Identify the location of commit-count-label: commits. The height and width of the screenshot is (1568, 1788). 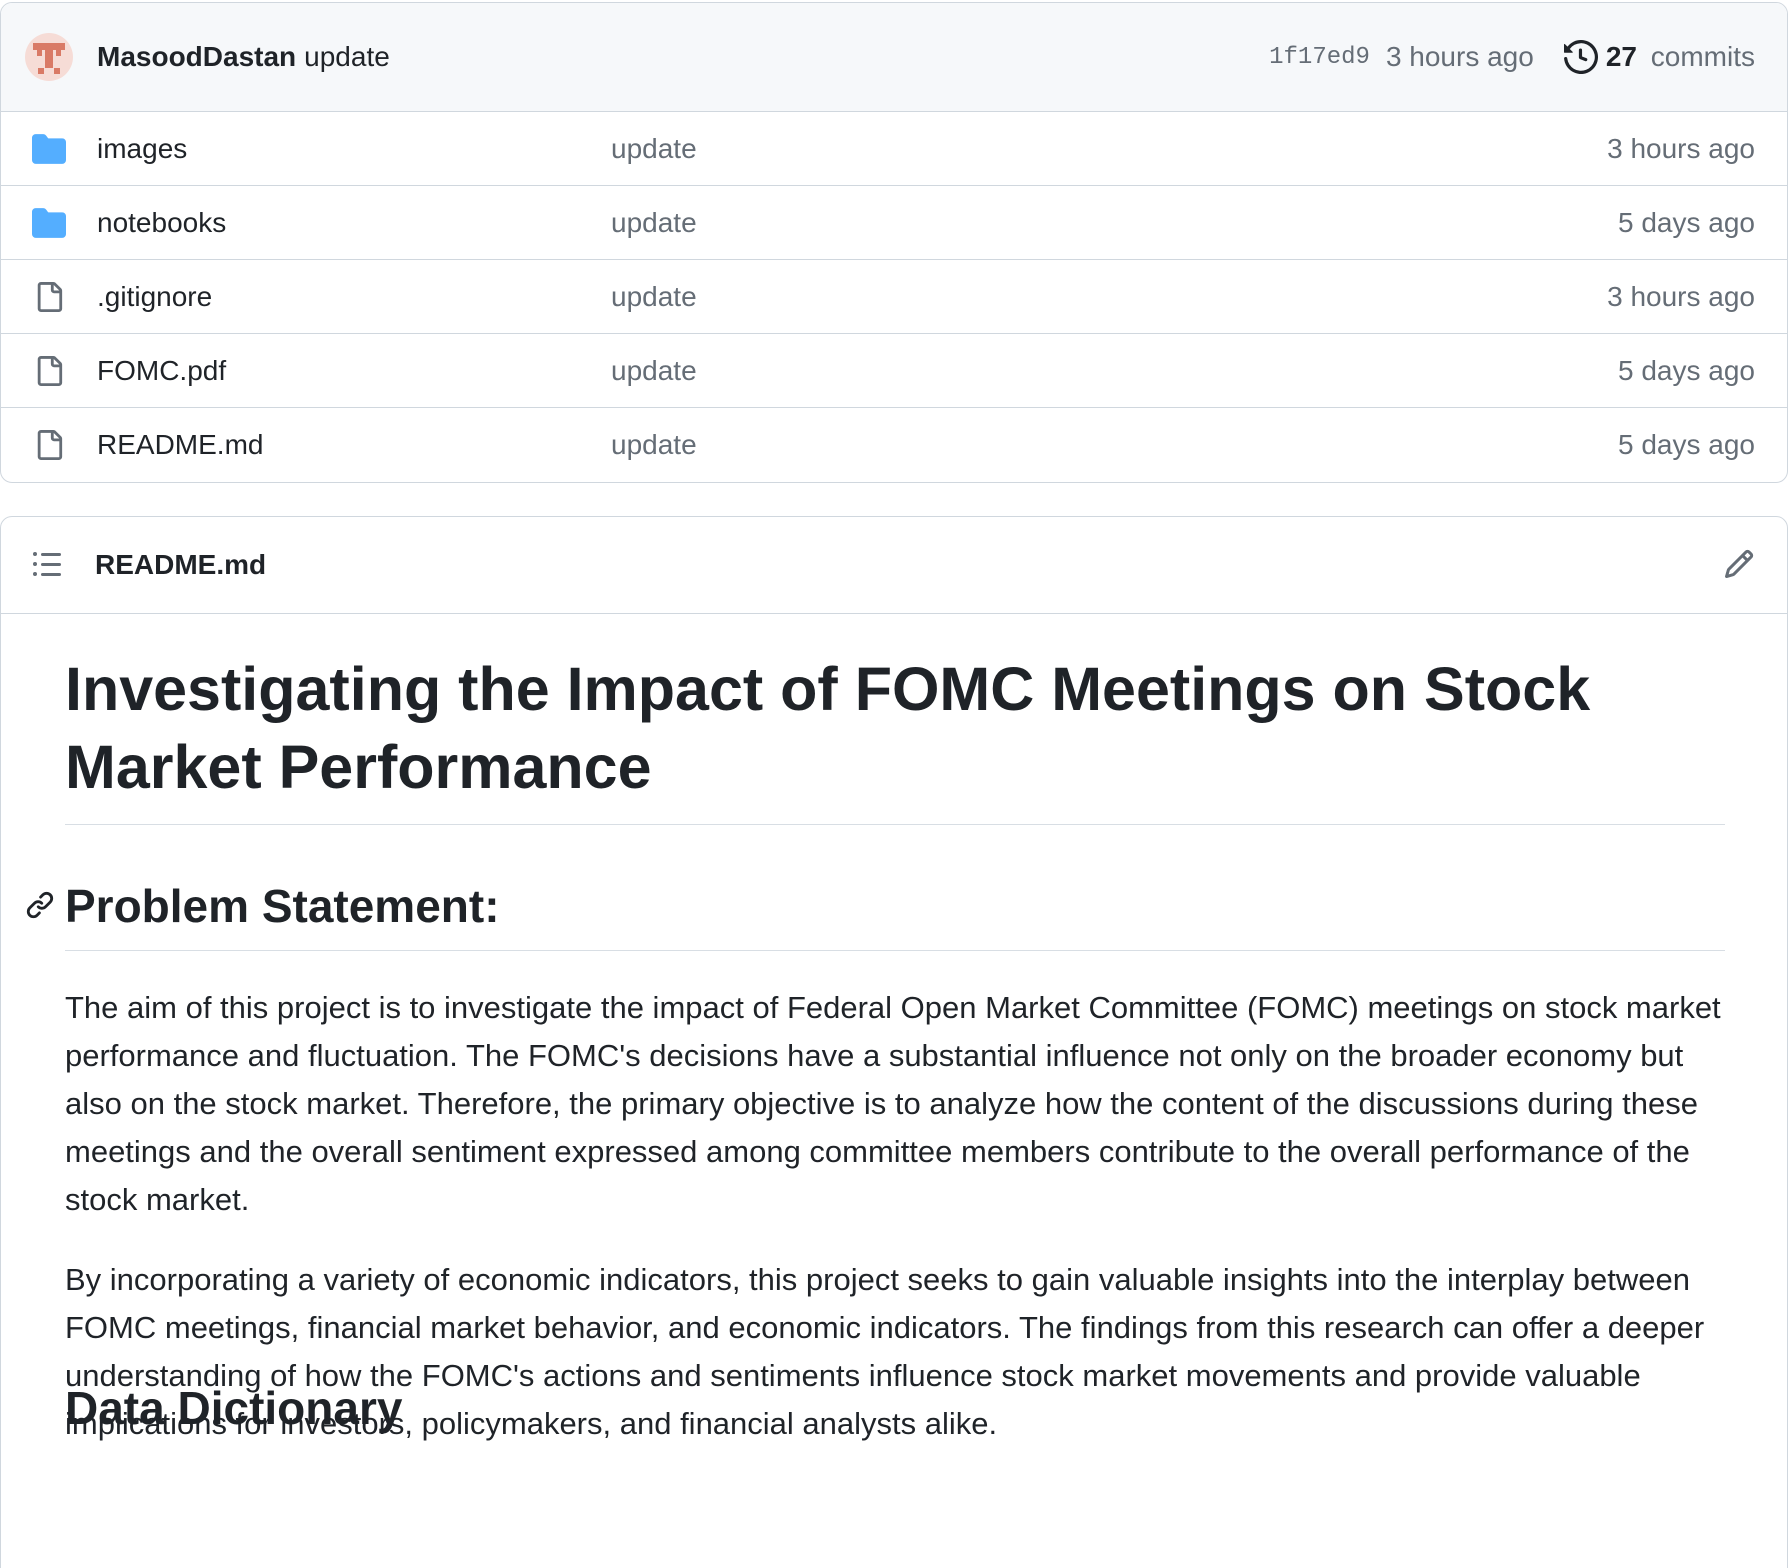
(1702, 56).